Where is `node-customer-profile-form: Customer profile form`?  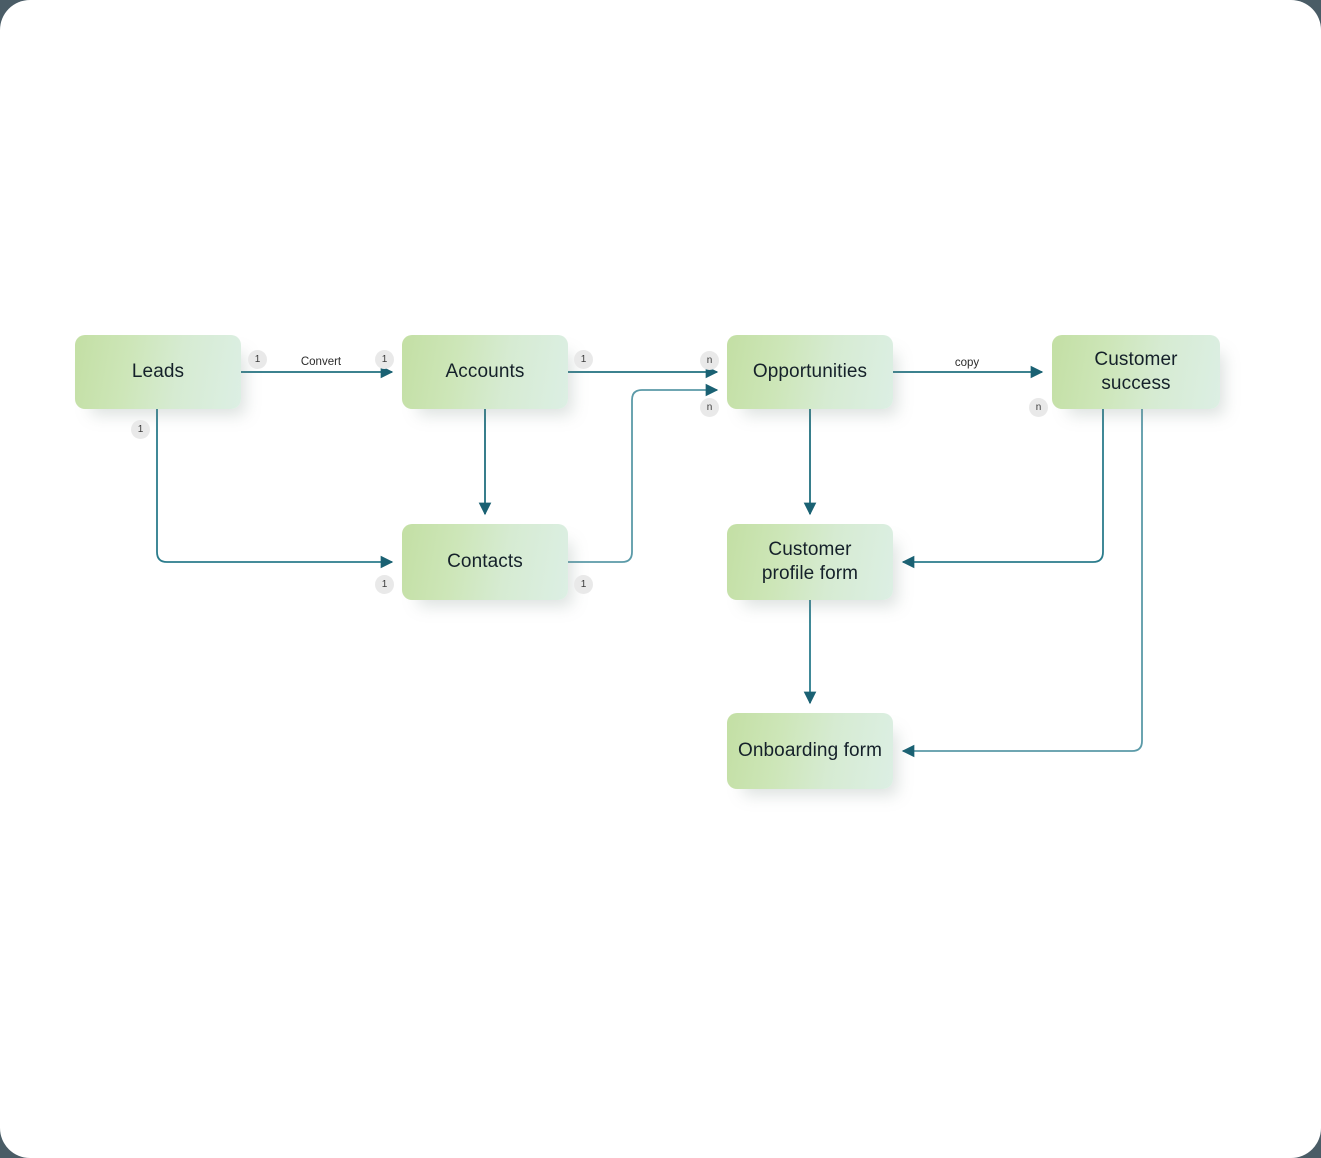
node-customer-profile-form: Customer profile form is located at coordinates (810, 562).